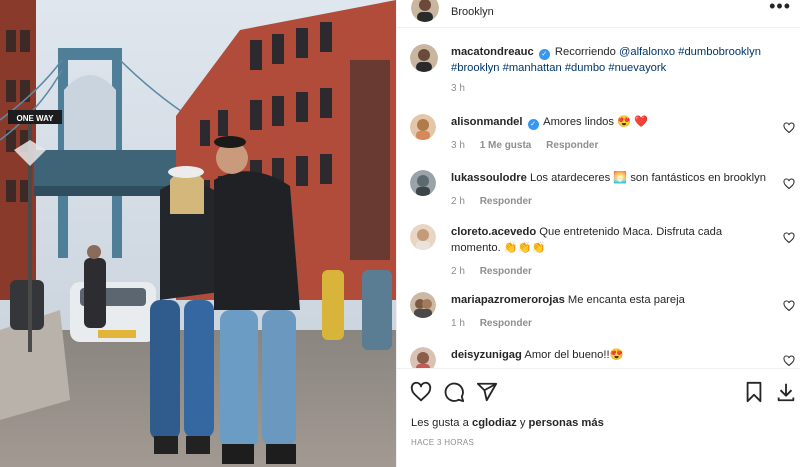 The height and width of the screenshot is (467, 800). Describe the element at coordinates (719, 52) in the screenshot. I see `hashtag-dumbobrooklyn: #dumbobrooklyn` at that location.